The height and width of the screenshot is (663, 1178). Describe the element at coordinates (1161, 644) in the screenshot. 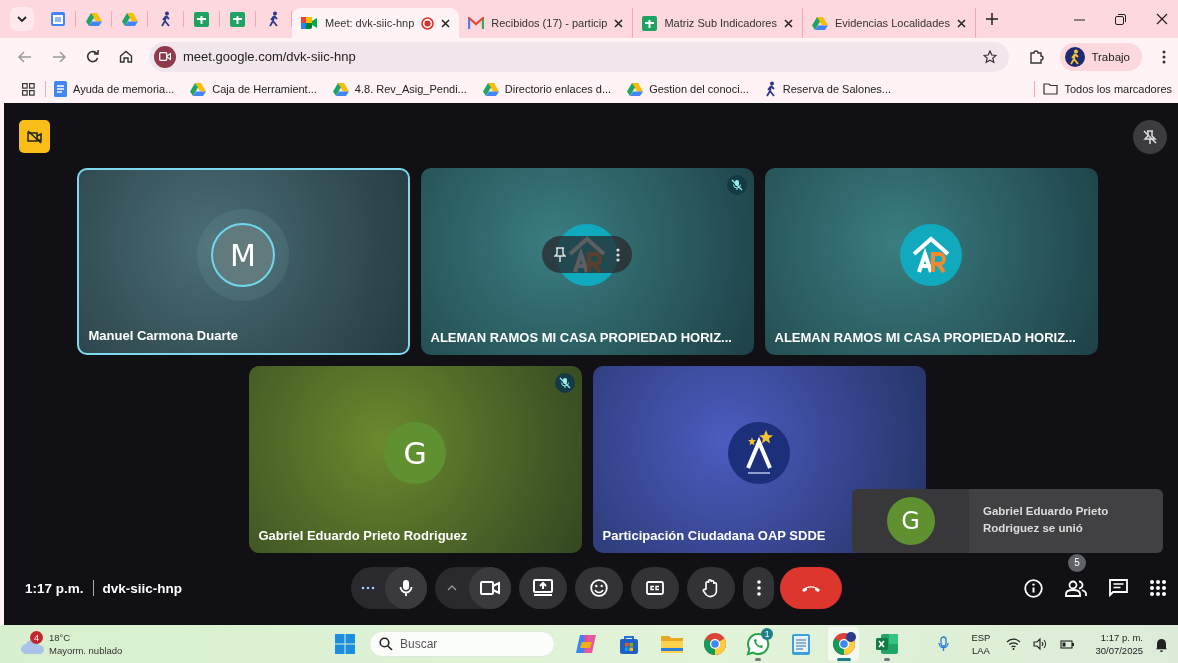

I see `bell-icon` at that location.